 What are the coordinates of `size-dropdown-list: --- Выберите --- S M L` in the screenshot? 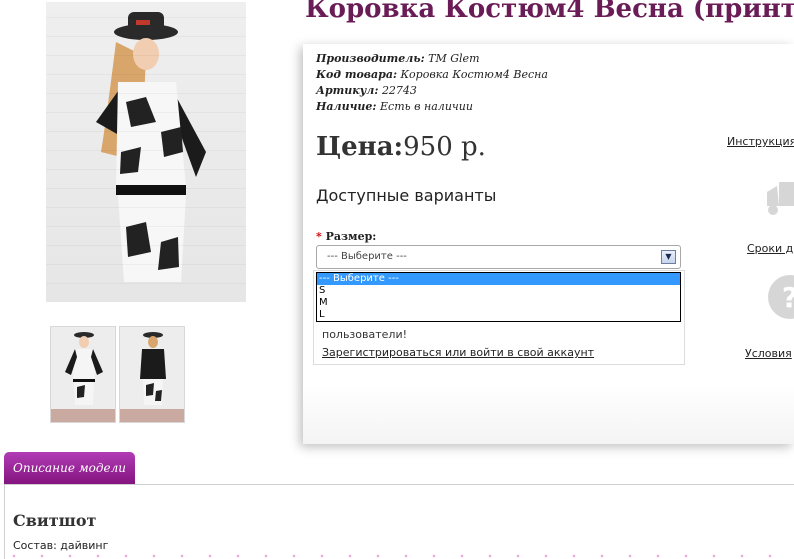 It's located at (498, 297).